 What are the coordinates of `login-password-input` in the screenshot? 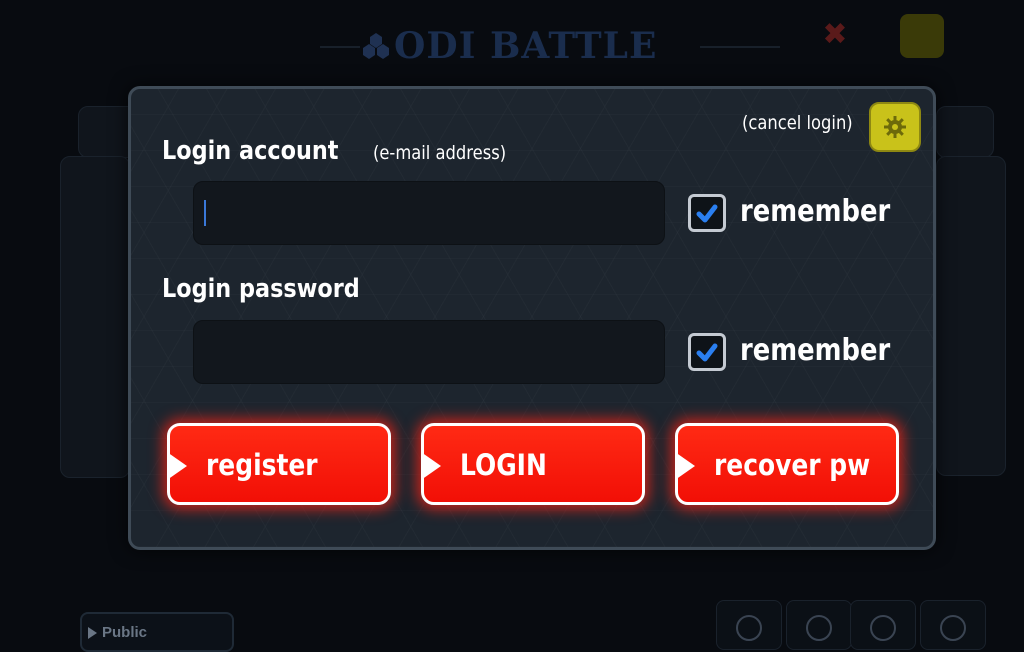 It's located at (429, 352).